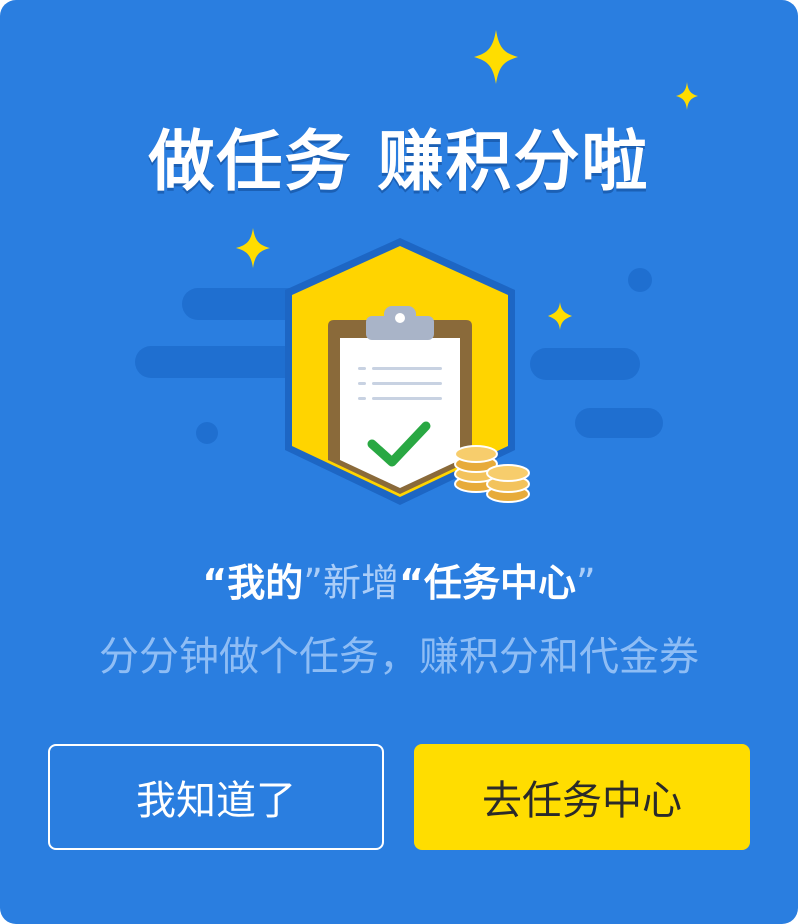 The width and height of the screenshot is (798, 924). Describe the element at coordinates (492, 474) in the screenshot. I see `coins-icon` at that location.